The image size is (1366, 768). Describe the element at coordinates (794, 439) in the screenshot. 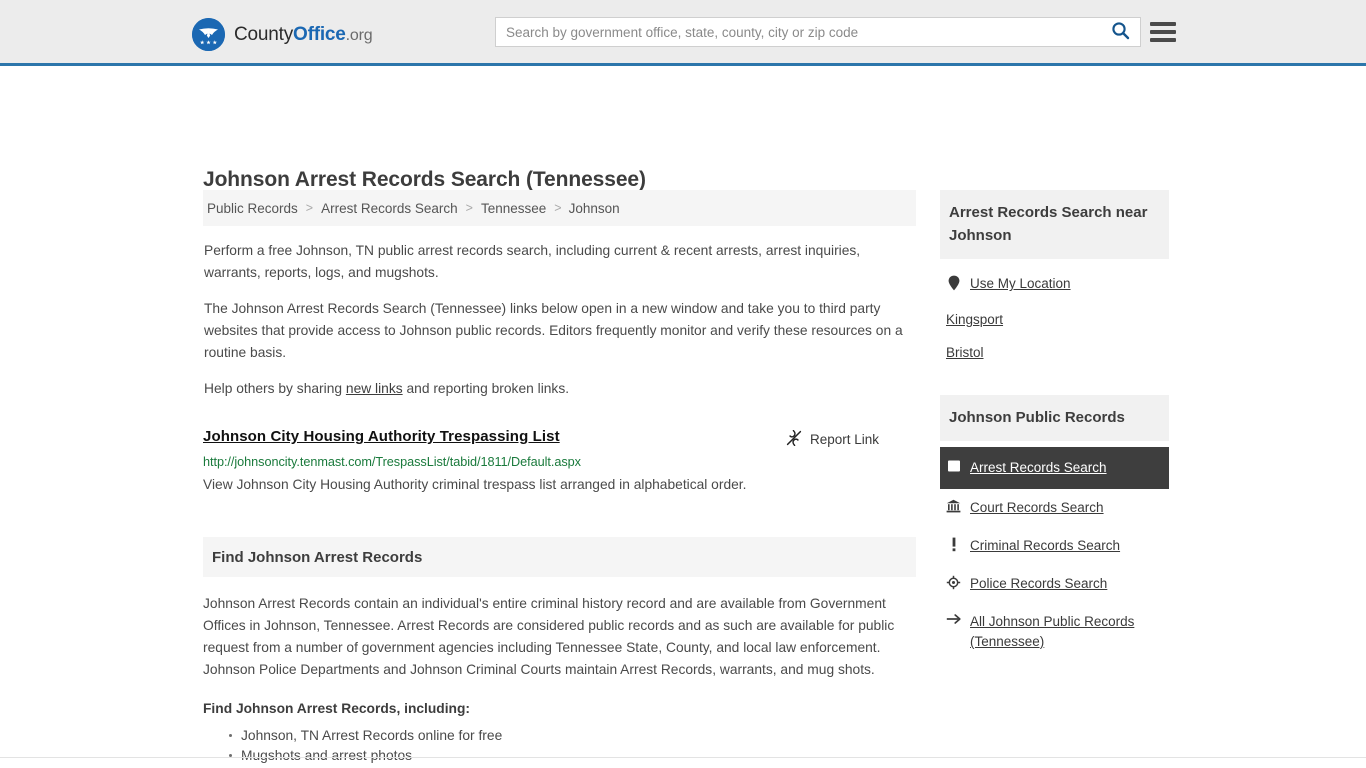

I see `broken-link-icon` at that location.